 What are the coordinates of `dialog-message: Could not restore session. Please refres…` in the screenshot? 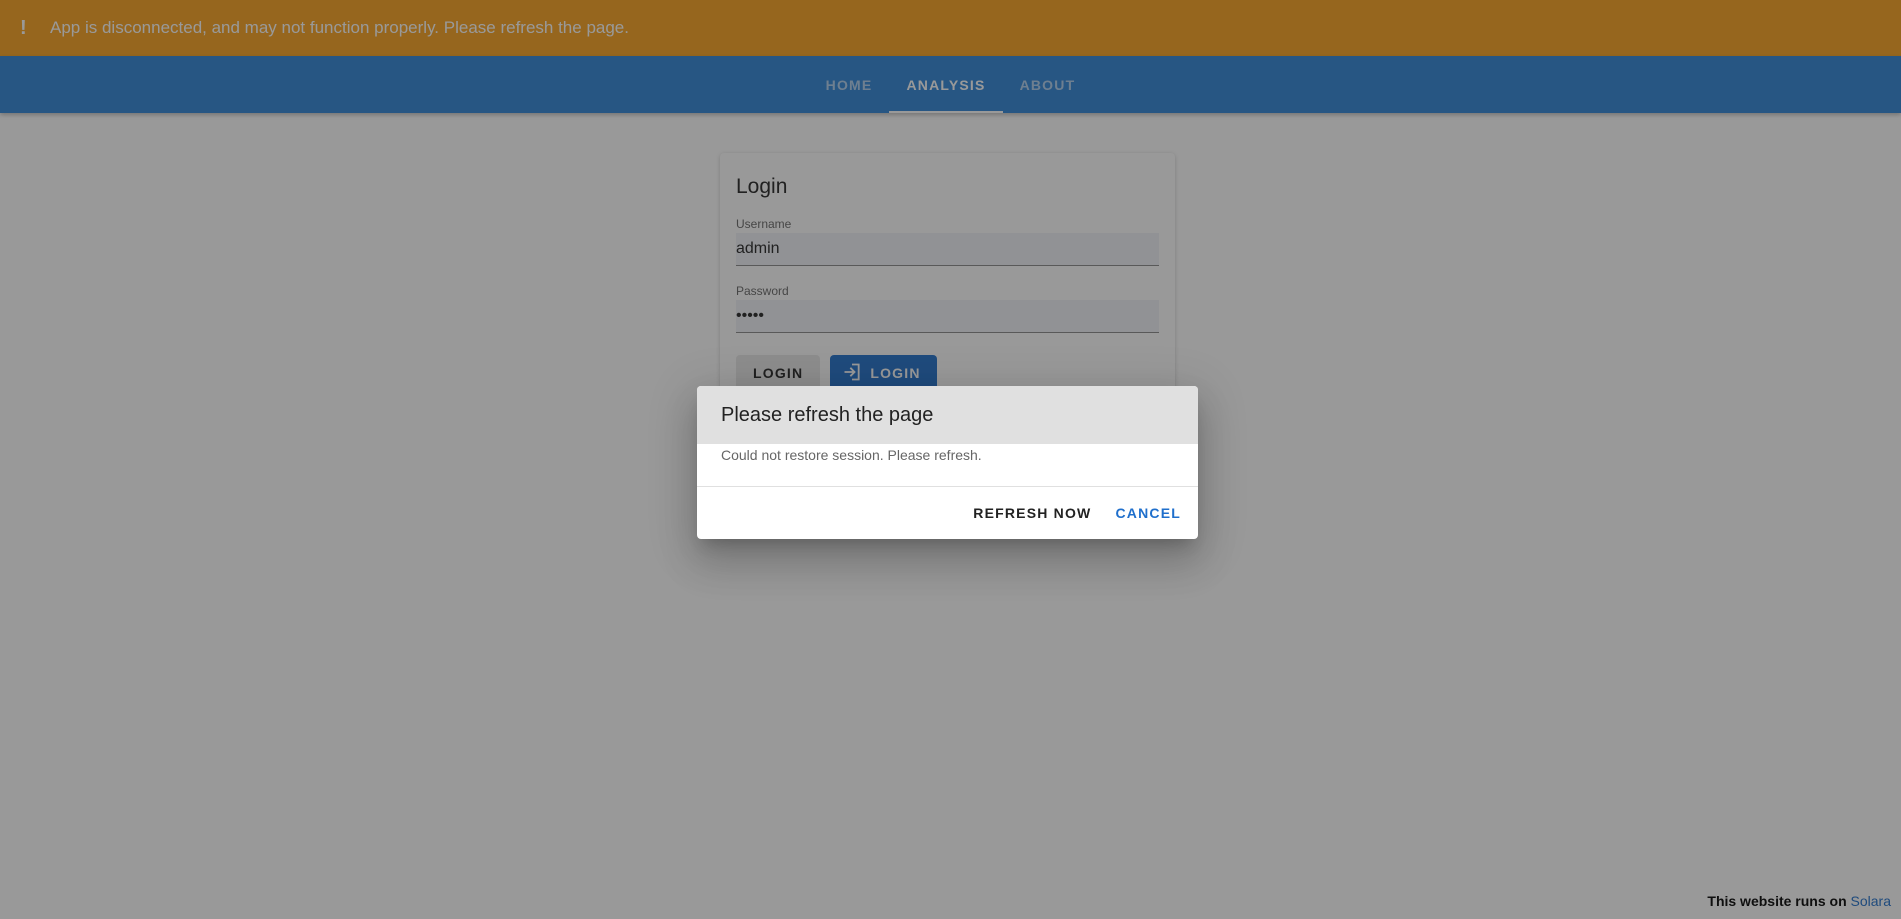 It's located at (947, 465).